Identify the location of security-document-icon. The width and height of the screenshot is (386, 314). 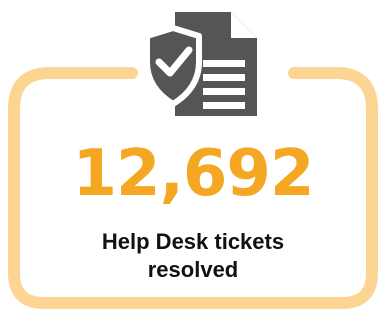
(200, 64).